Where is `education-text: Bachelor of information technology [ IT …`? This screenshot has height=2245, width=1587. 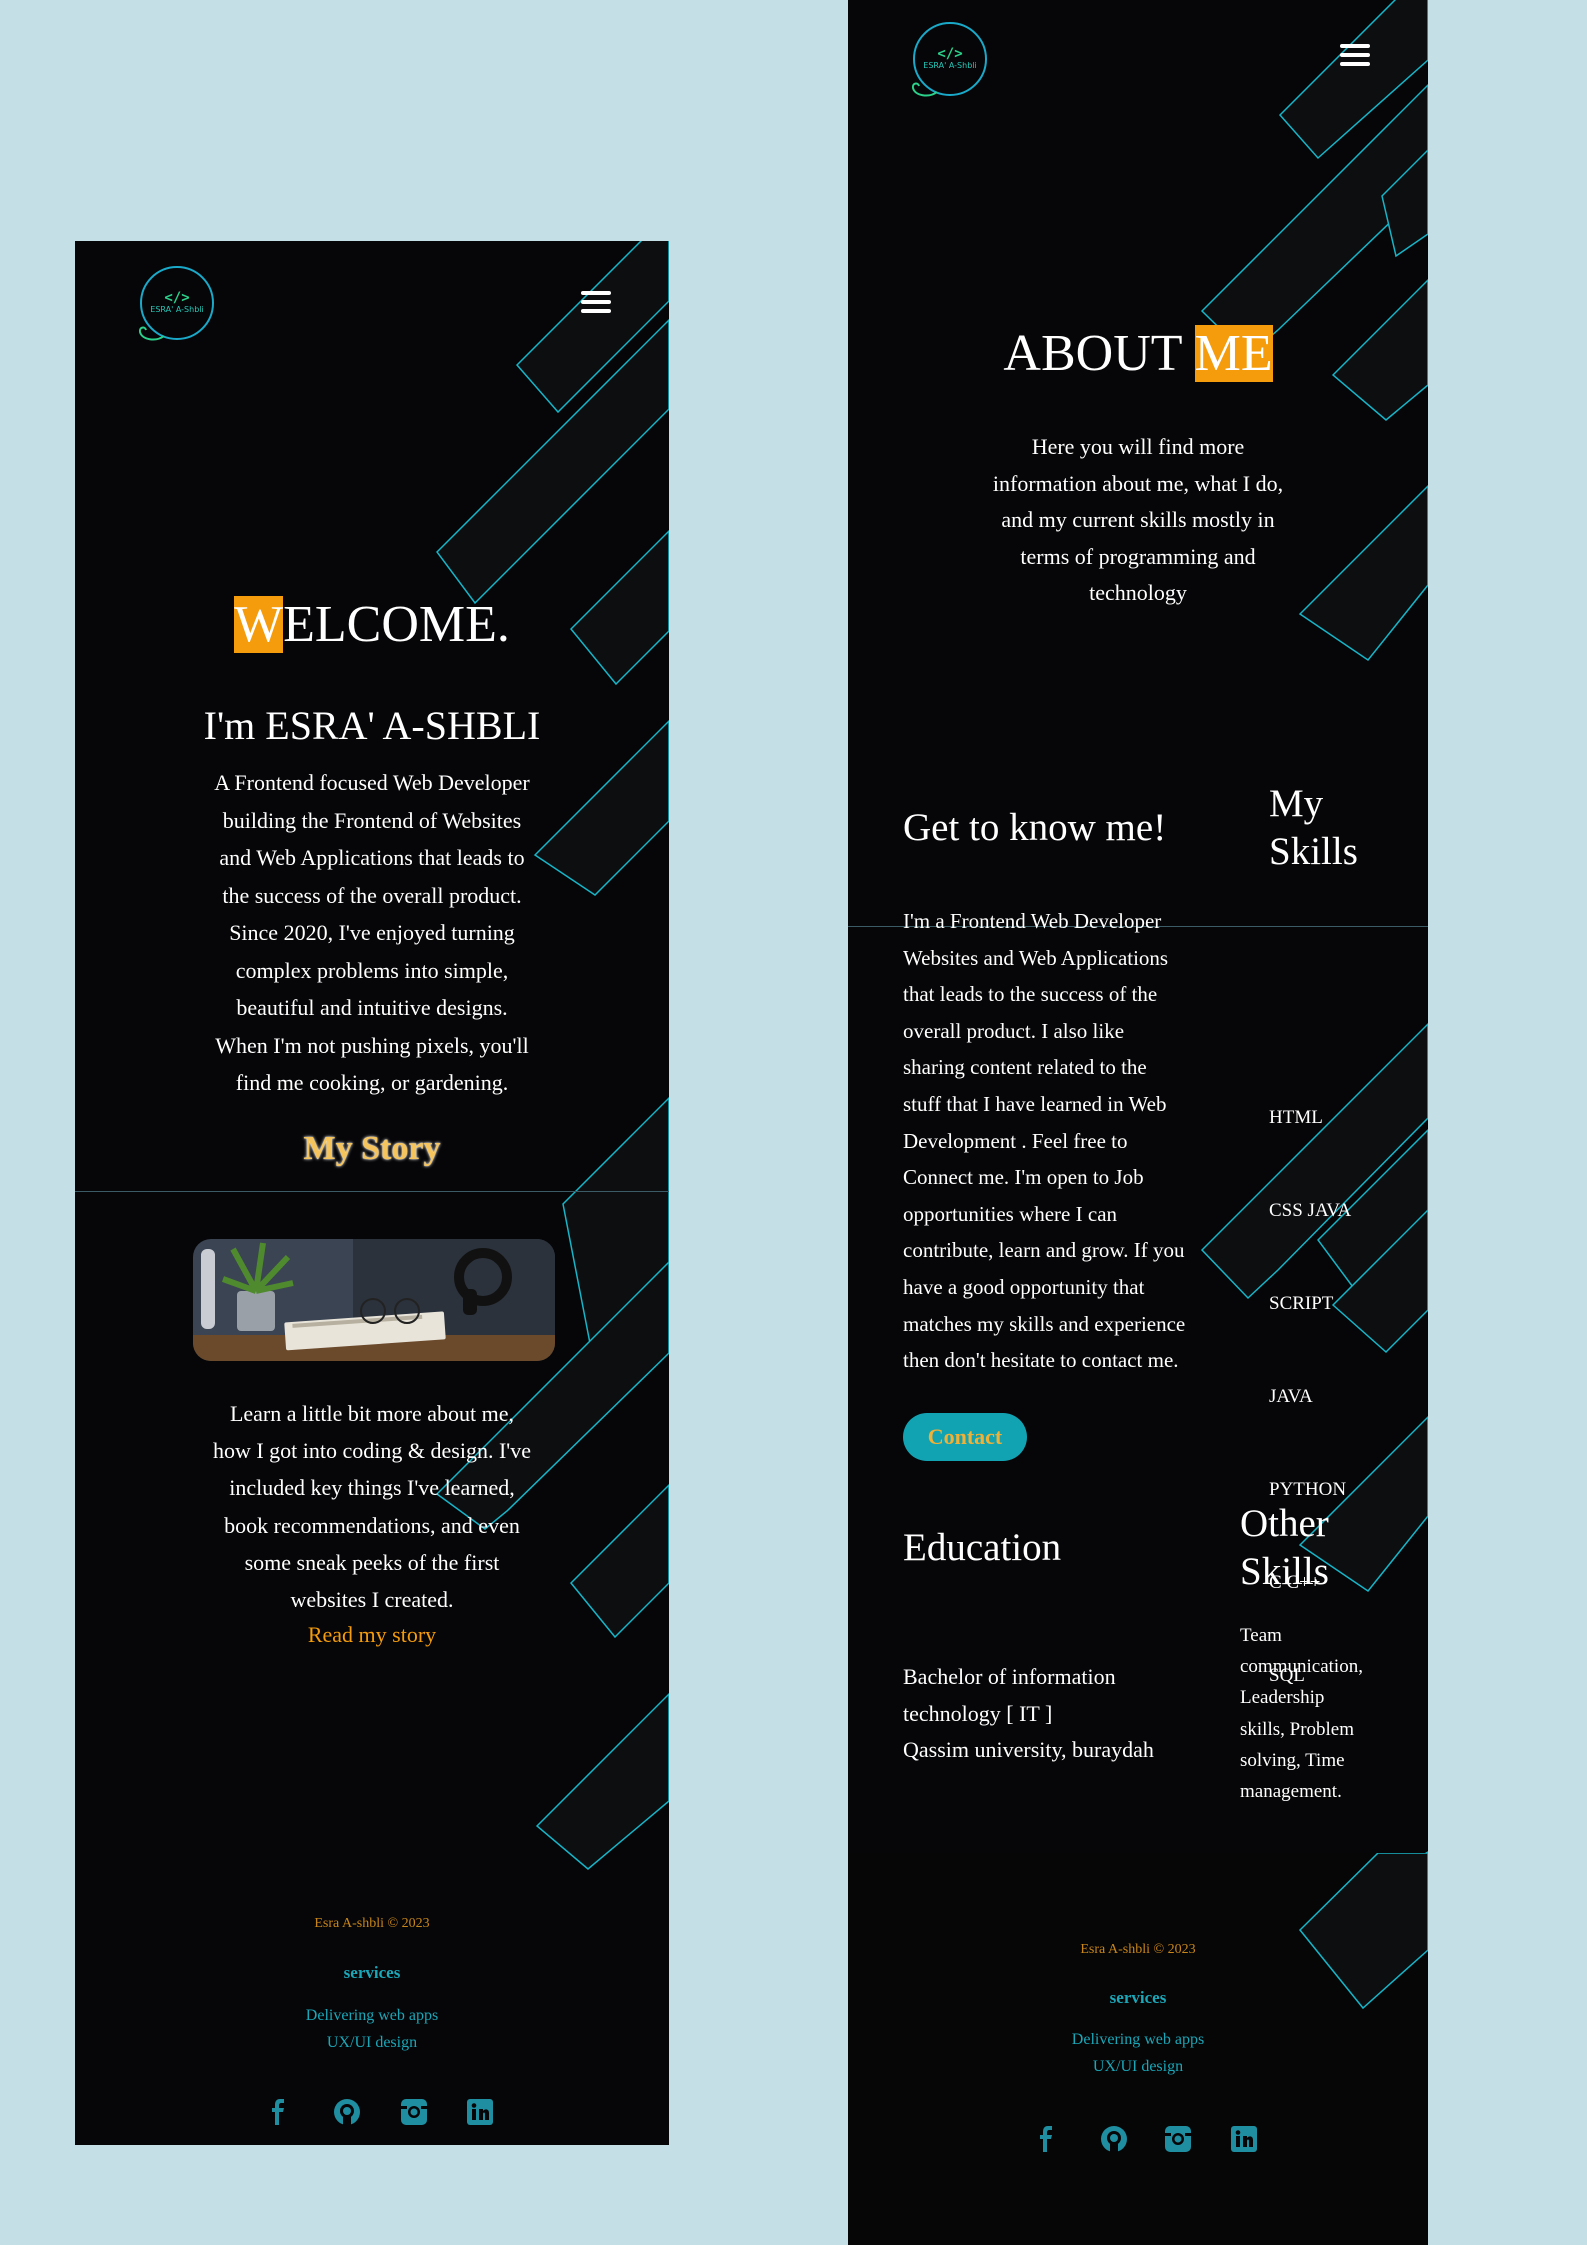 education-text: Bachelor of information technology [ IT … is located at coordinates (1028, 1713).